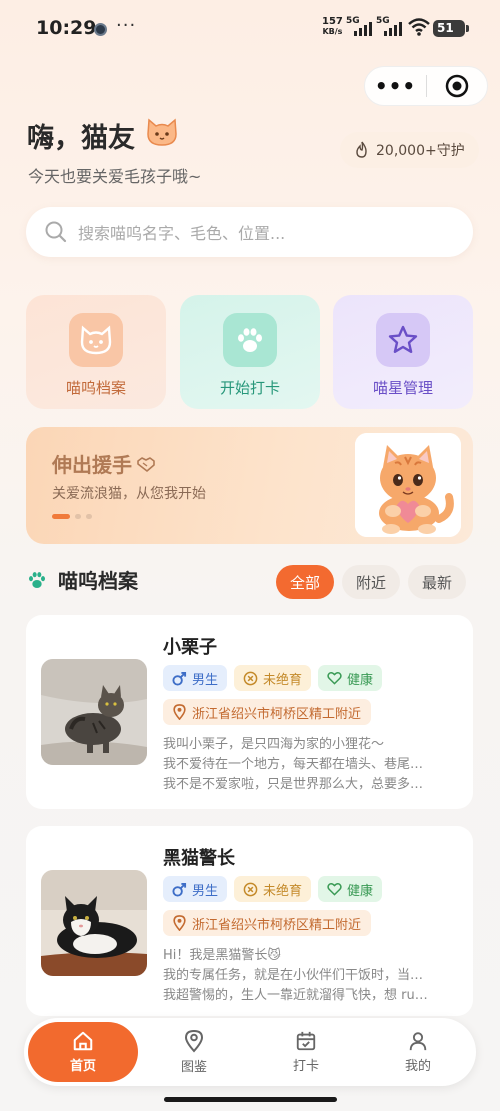 This screenshot has height=1111, width=500. Describe the element at coordinates (205, 891) in the screenshot. I see `gender-text: 男生` at that location.